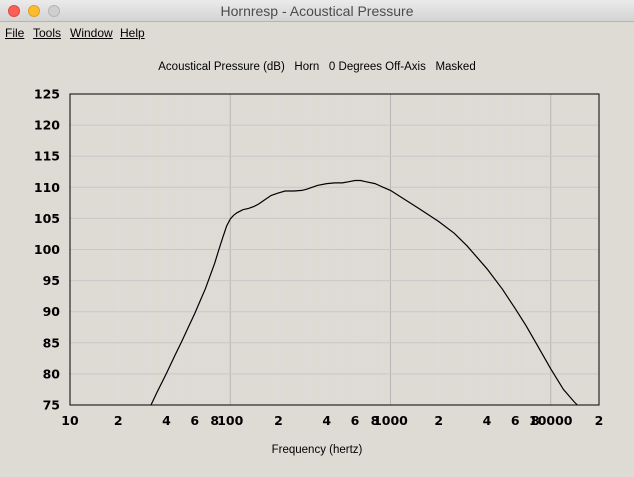  What do you see at coordinates (47, 156) in the screenshot?
I see `y-tick-label: 115` at bounding box center [47, 156].